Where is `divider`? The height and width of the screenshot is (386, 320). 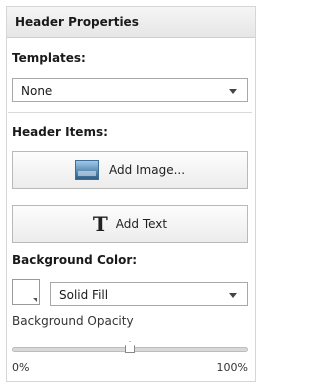 divider is located at coordinates (130, 112).